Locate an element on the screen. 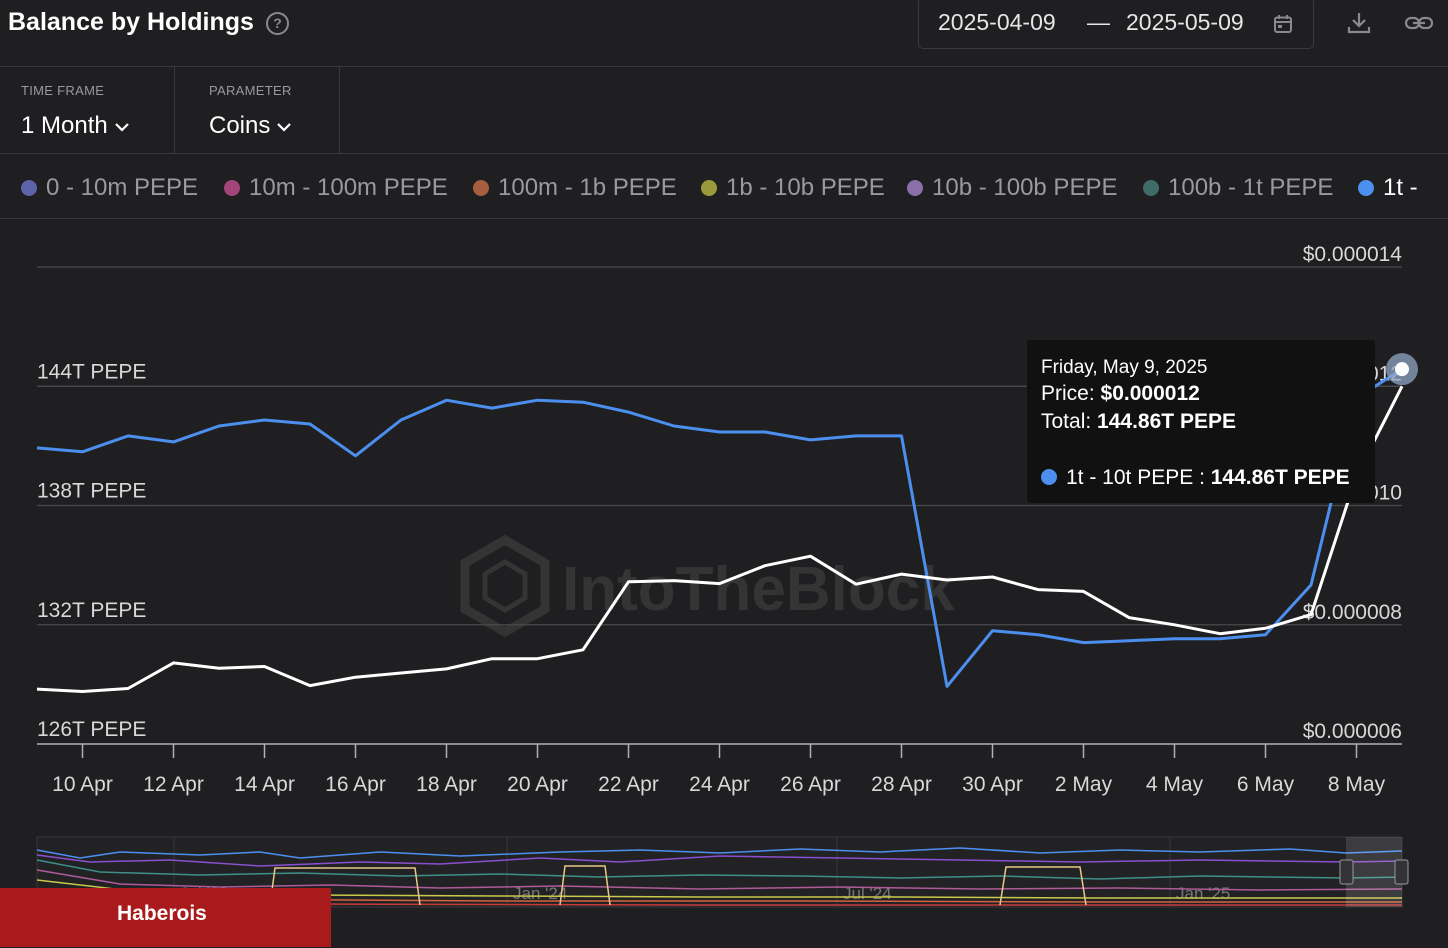 The image size is (1448, 948). time-frame-dropdown: TIME FRAME 1 Month is located at coordinates (87, 110).